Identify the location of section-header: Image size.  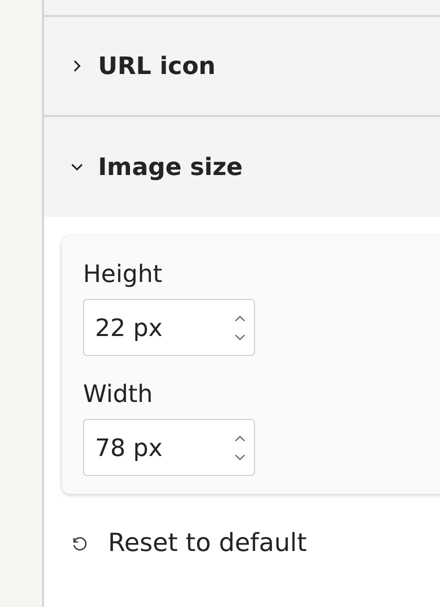
(242, 167).